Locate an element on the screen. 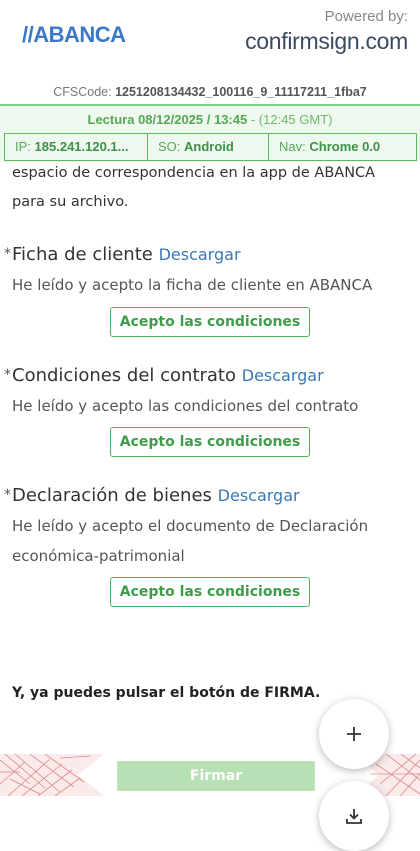  abanca-logo: //ABANCA is located at coordinates (74, 34).